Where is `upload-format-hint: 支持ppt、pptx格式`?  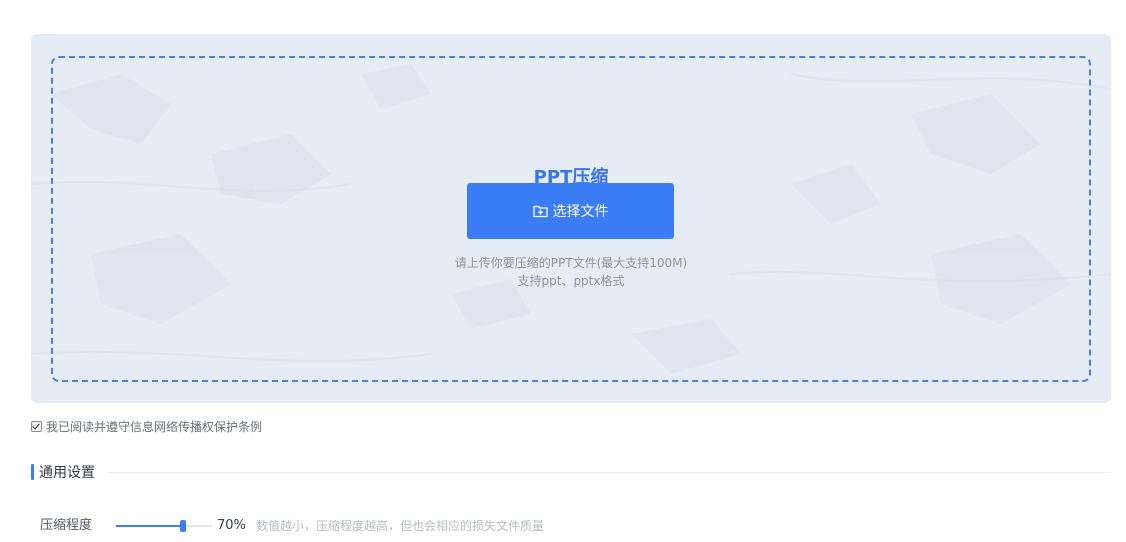 upload-format-hint: 支持ppt、pptx格式 is located at coordinates (571, 281).